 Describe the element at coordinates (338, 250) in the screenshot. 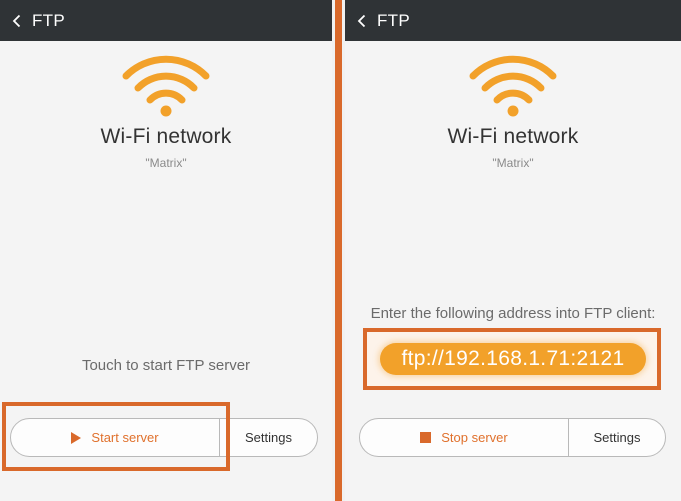

I see `panel-divider` at that location.